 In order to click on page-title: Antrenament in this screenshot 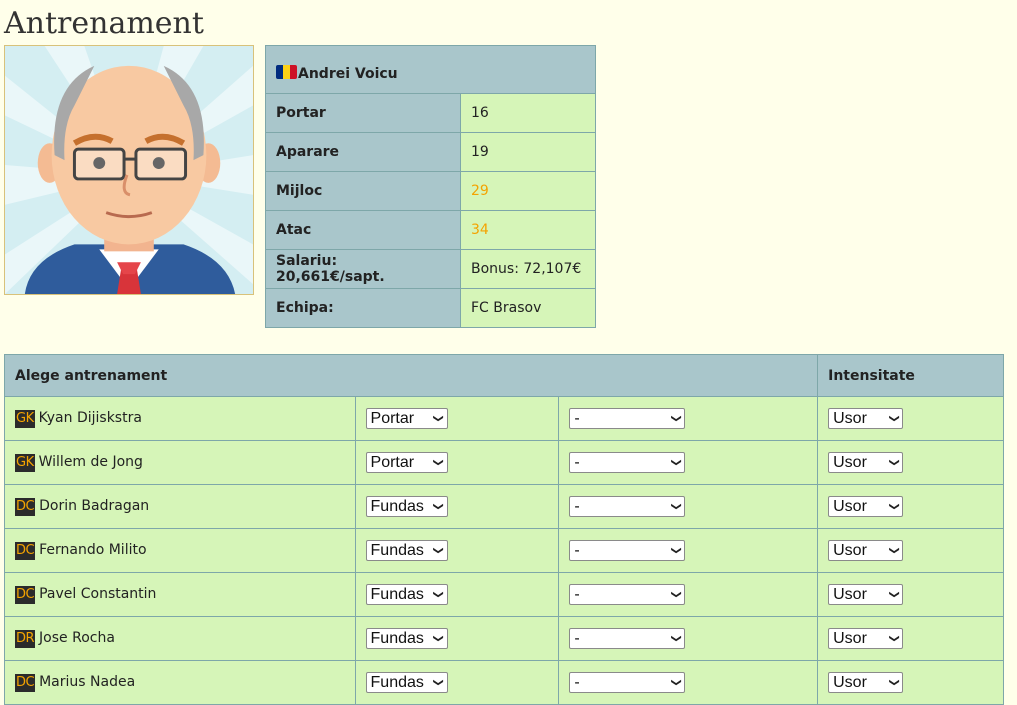, I will do `click(104, 23)`.